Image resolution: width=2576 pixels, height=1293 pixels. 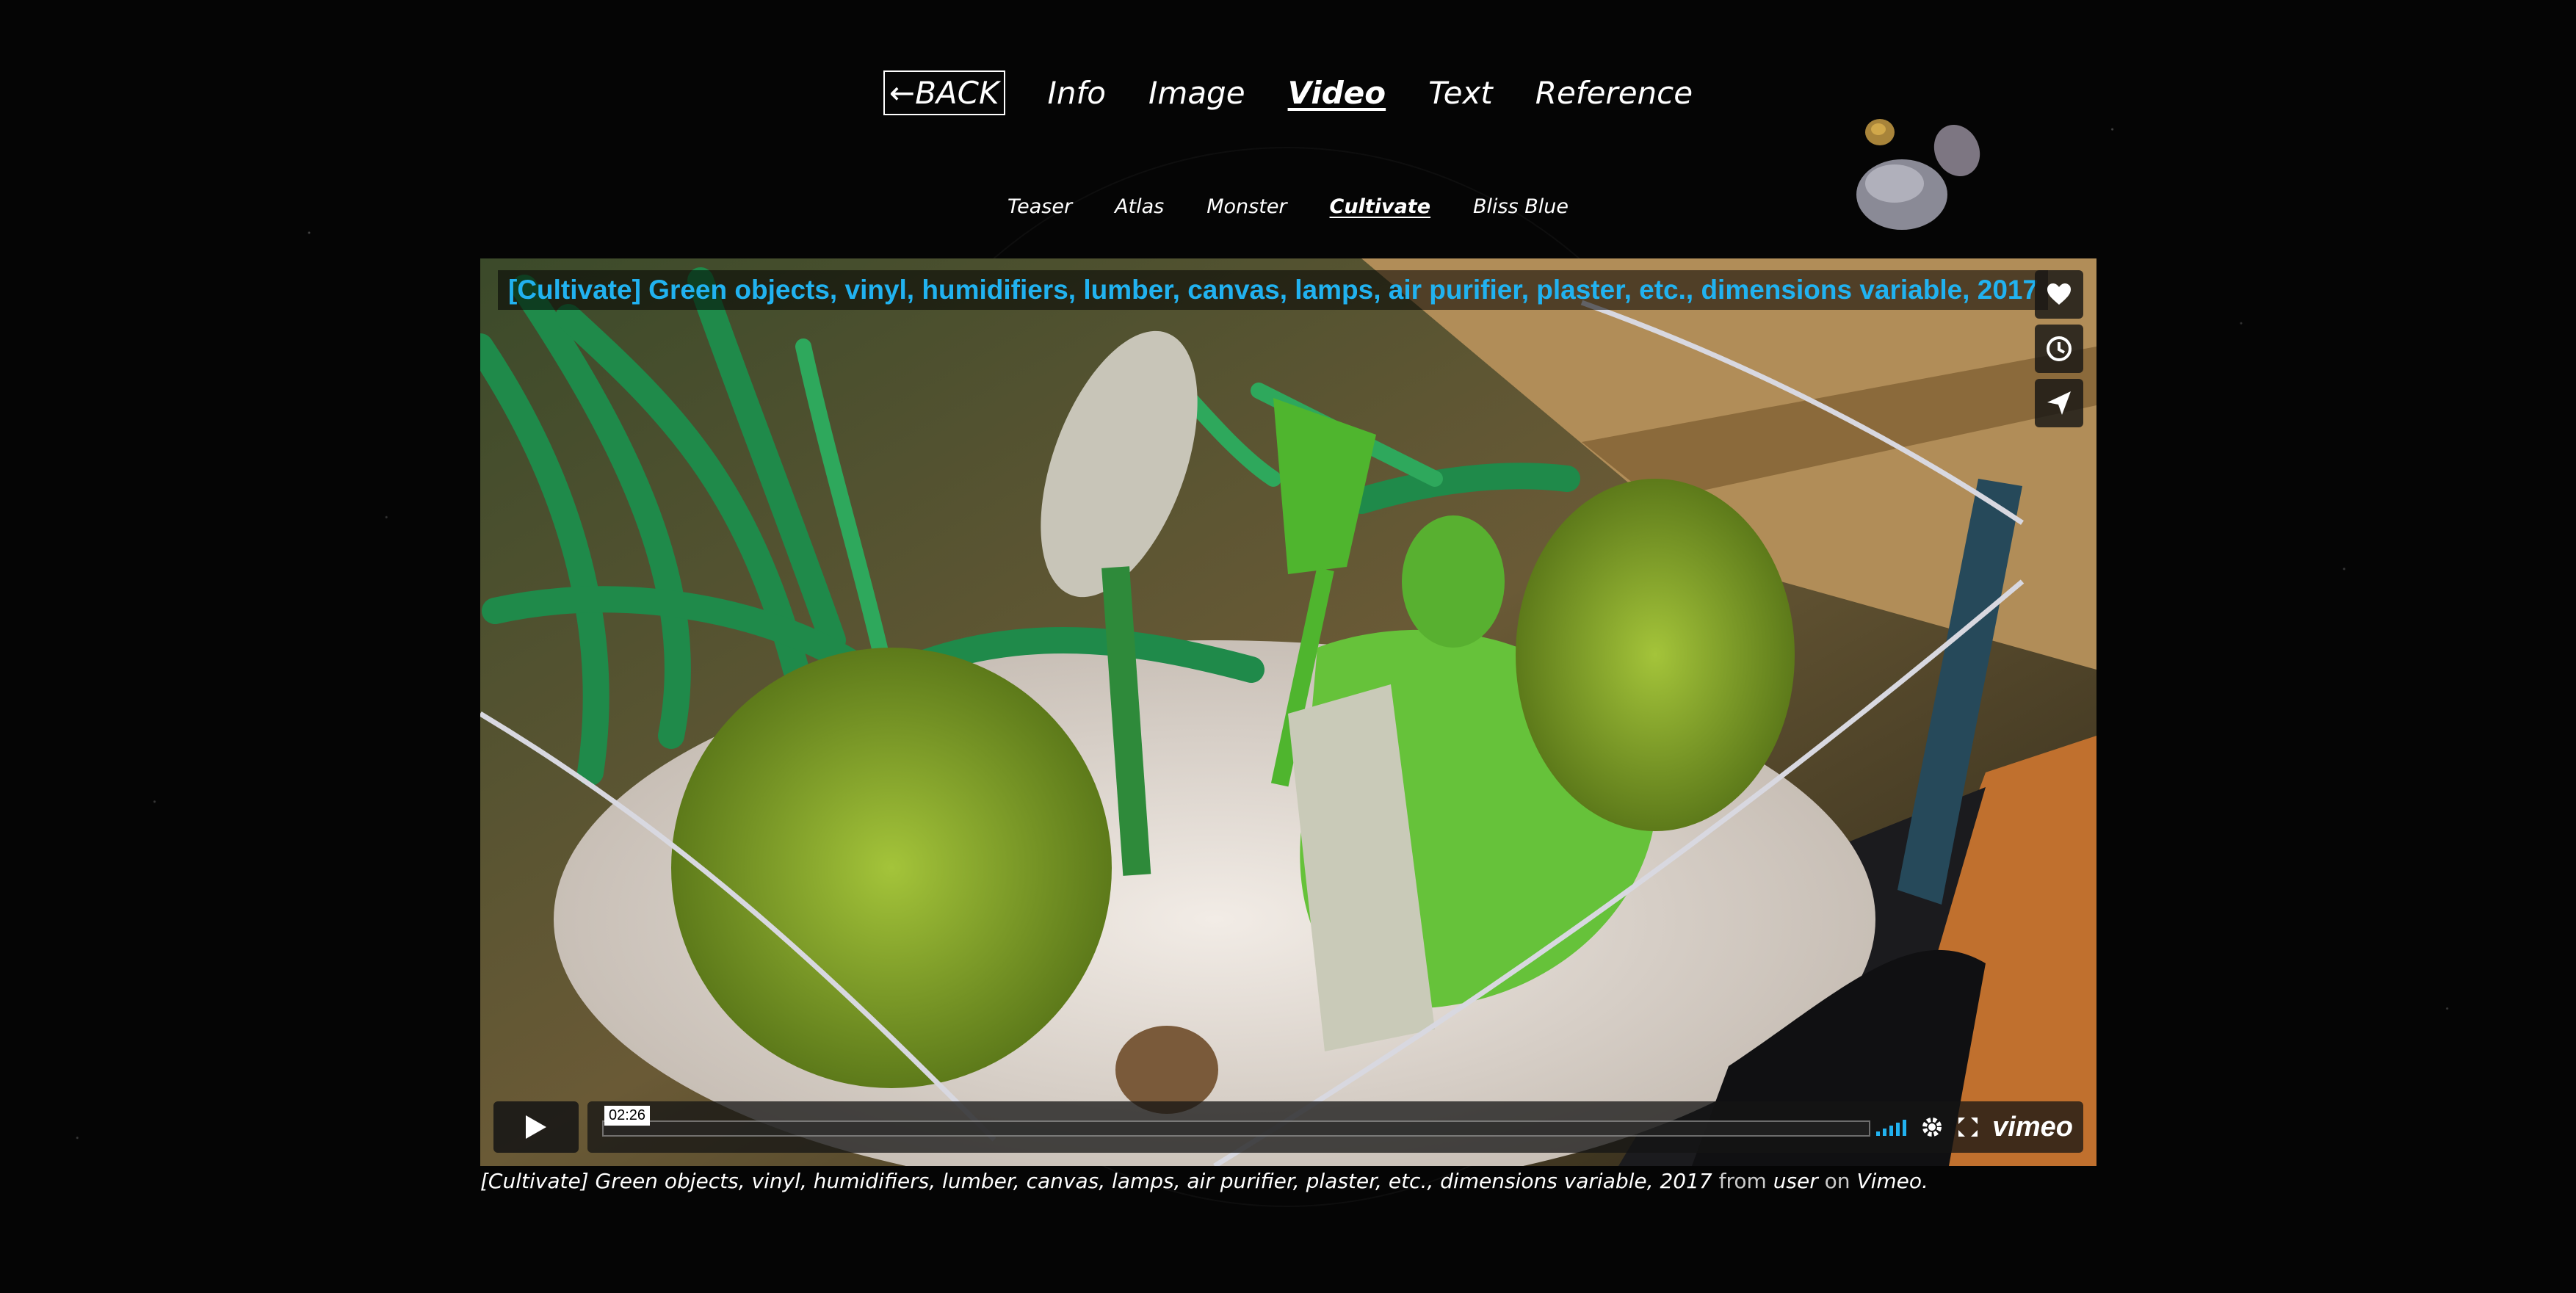 I want to click on fullscreen-icon, so click(x=1968, y=1127).